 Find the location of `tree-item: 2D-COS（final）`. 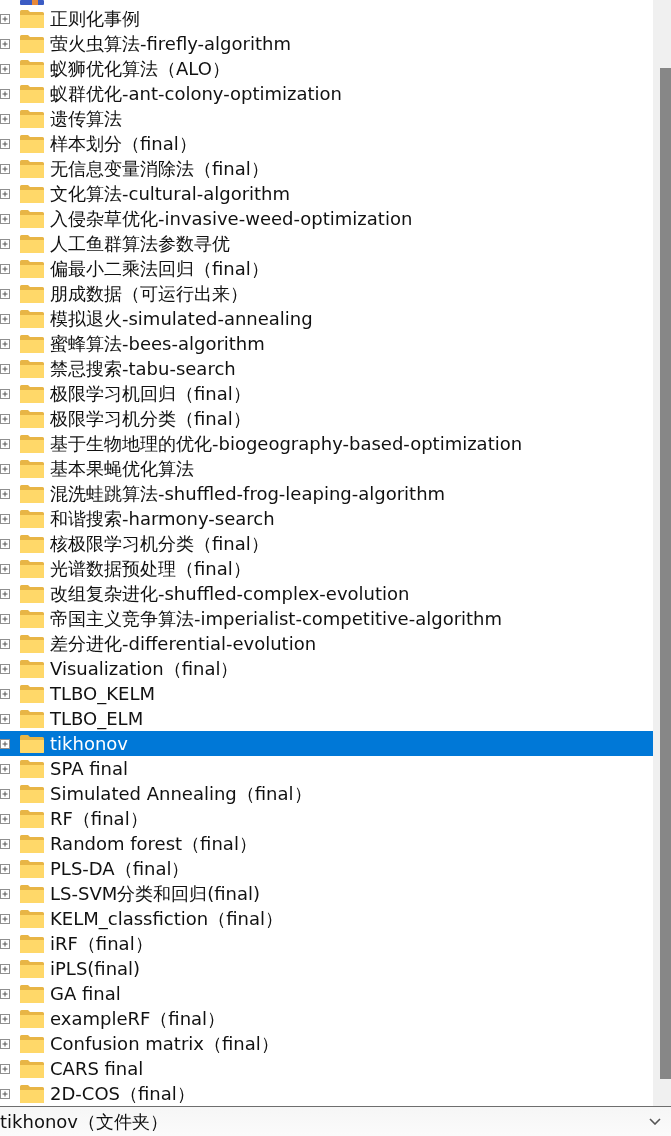

tree-item: 2D-COS（final） is located at coordinates (326, 1093).